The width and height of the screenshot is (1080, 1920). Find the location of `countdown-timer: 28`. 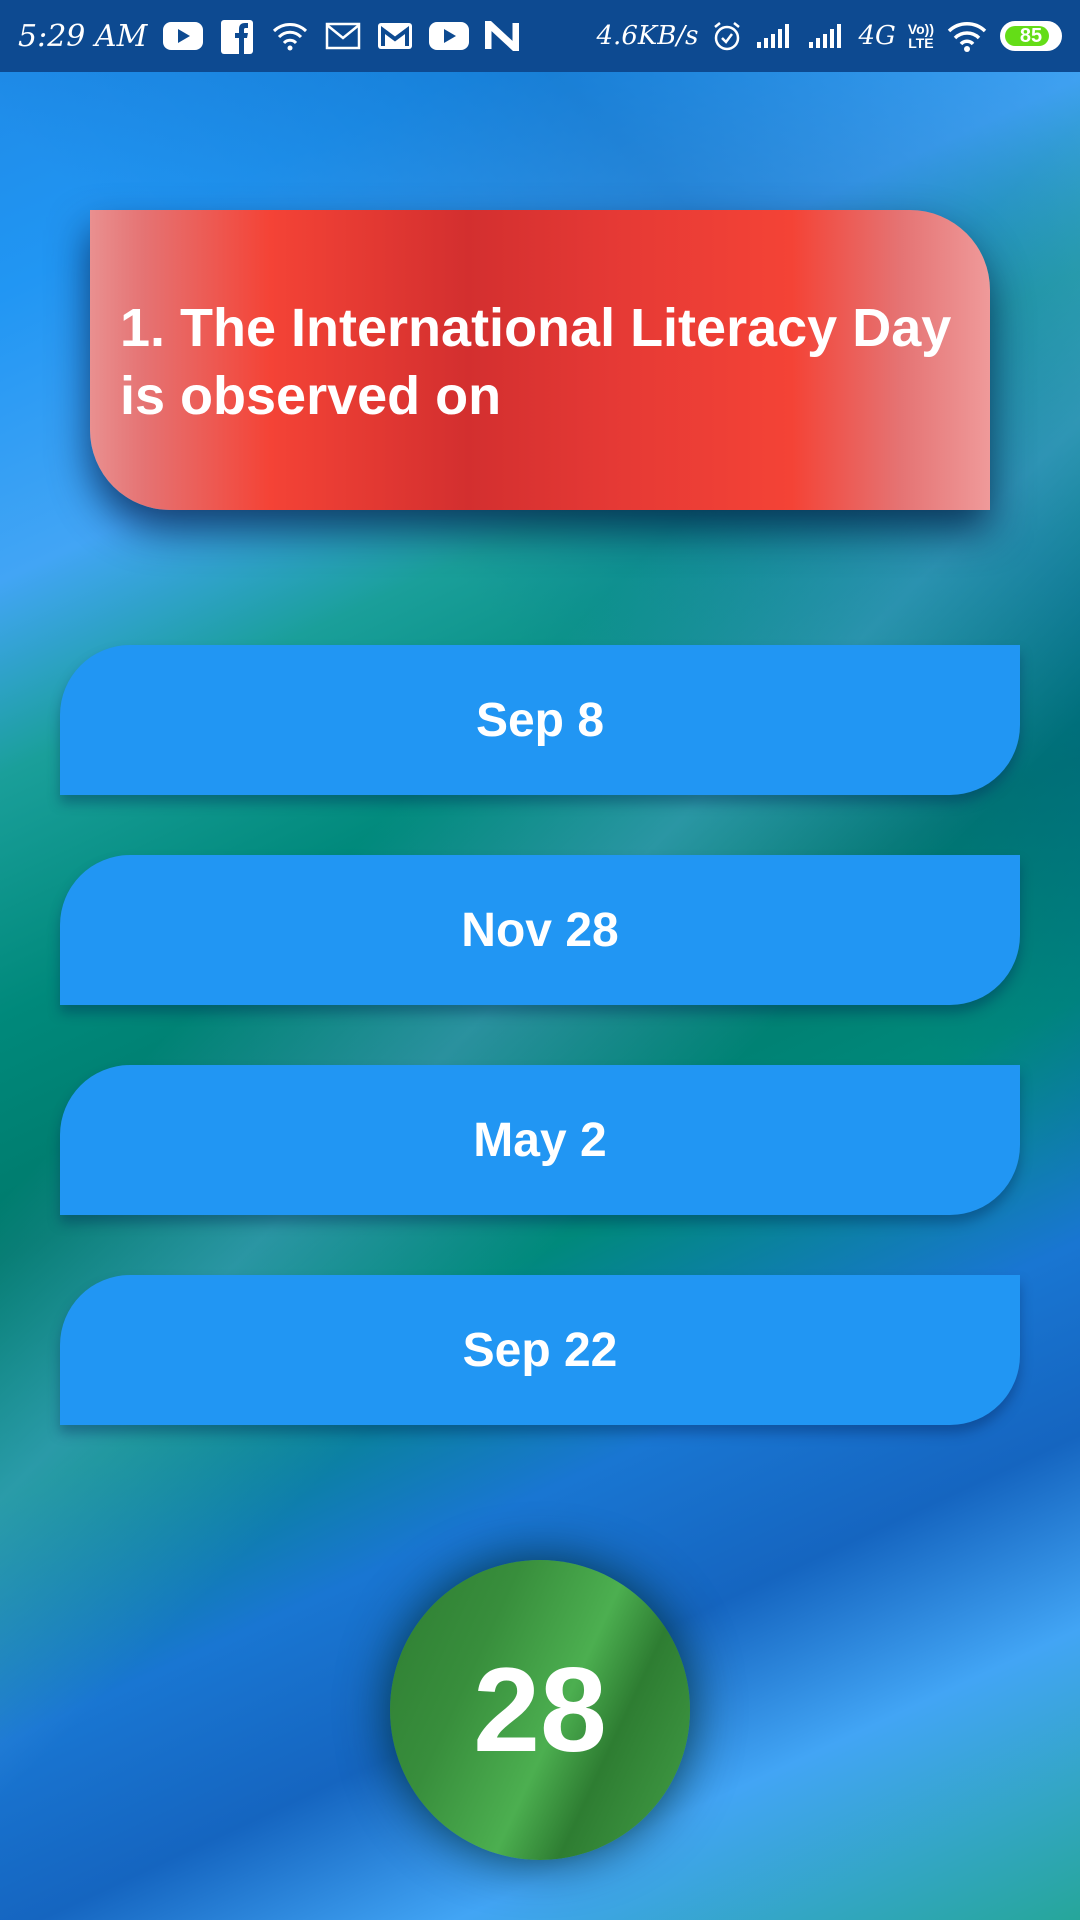

countdown-timer: 28 is located at coordinates (540, 1710).